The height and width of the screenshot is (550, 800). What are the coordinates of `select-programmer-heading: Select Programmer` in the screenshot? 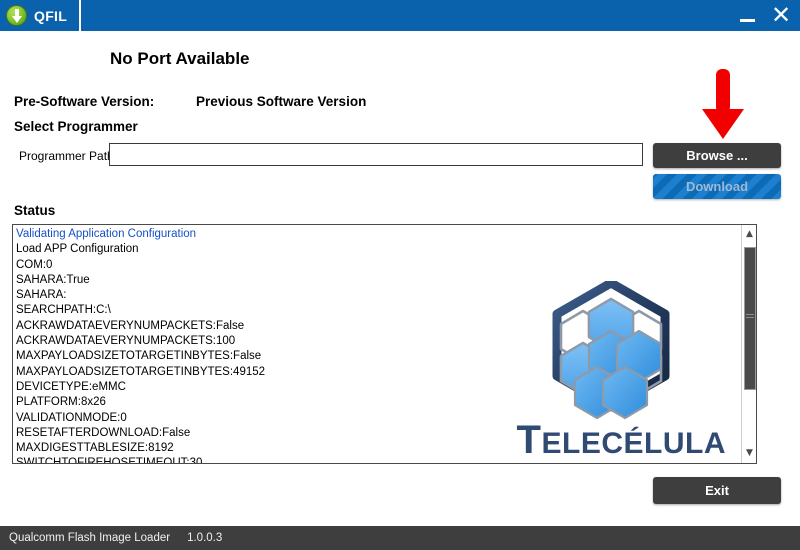 It's located at (76, 126).